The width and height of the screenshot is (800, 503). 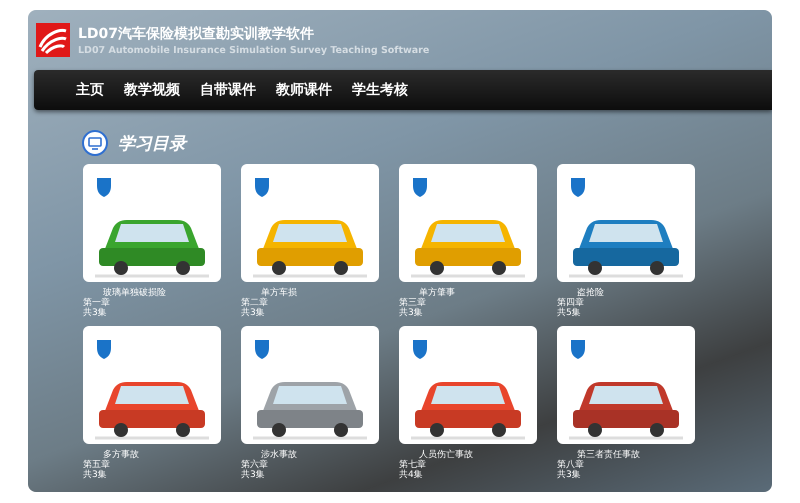 What do you see at coordinates (228, 90) in the screenshot?
I see `nav-link: 自带课件` at bounding box center [228, 90].